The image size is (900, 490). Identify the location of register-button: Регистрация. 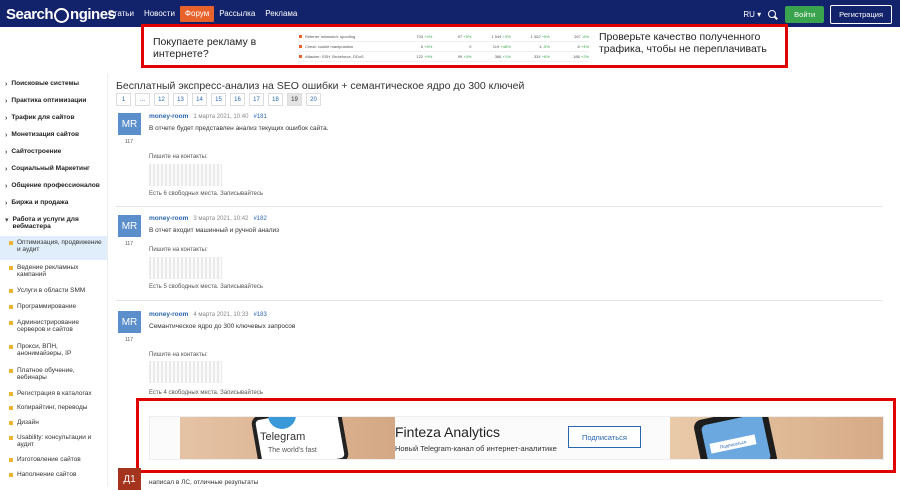
(861, 14).